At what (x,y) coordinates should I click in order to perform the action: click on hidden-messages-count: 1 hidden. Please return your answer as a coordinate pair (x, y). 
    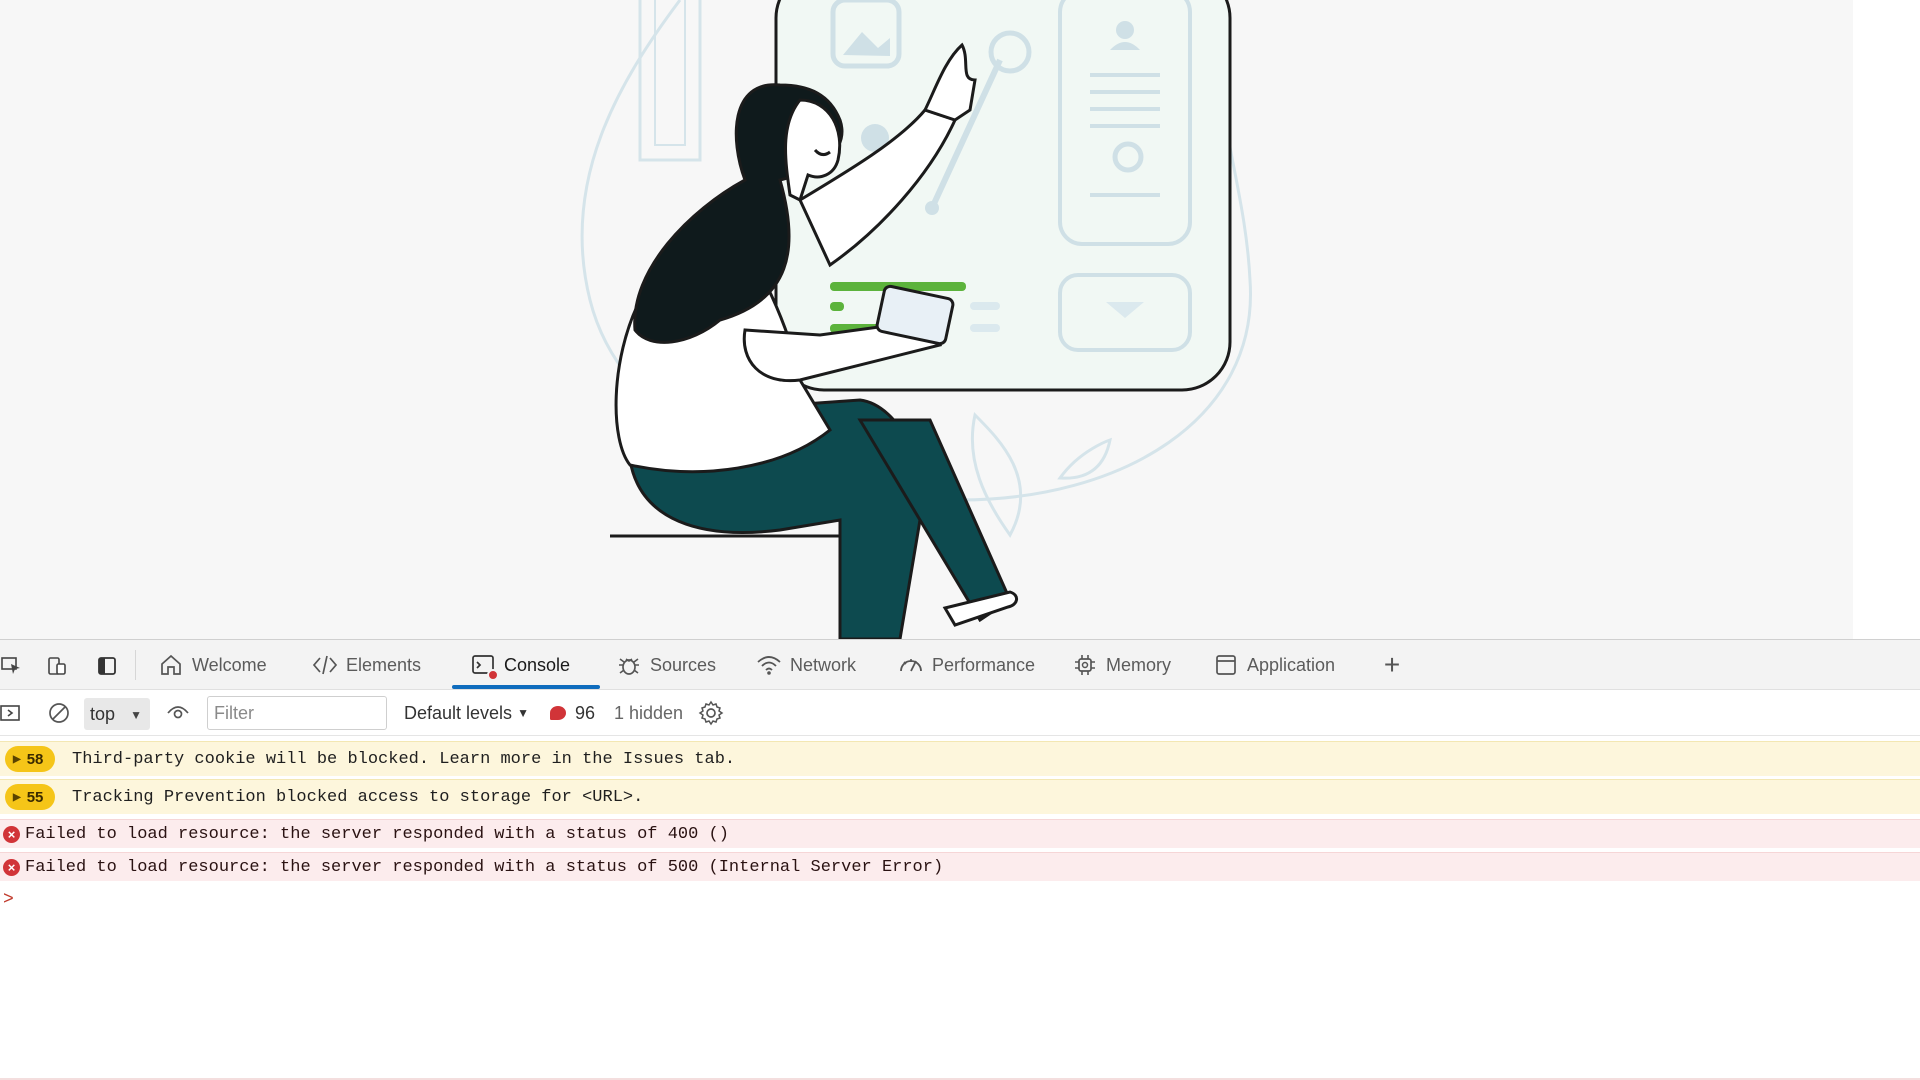
    Looking at the image, I should click on (649, 712).